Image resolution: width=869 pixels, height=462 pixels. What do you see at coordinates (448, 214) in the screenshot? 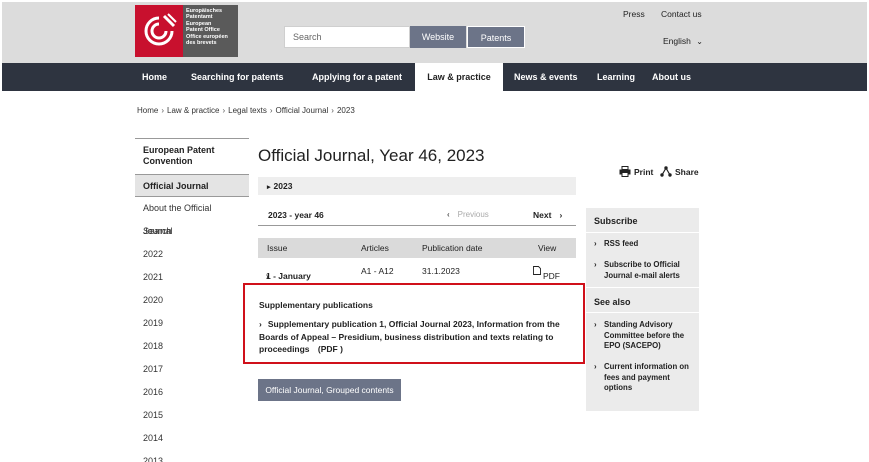
I see `chevron-left-icon: ‹` at bounding box center [448, 214].